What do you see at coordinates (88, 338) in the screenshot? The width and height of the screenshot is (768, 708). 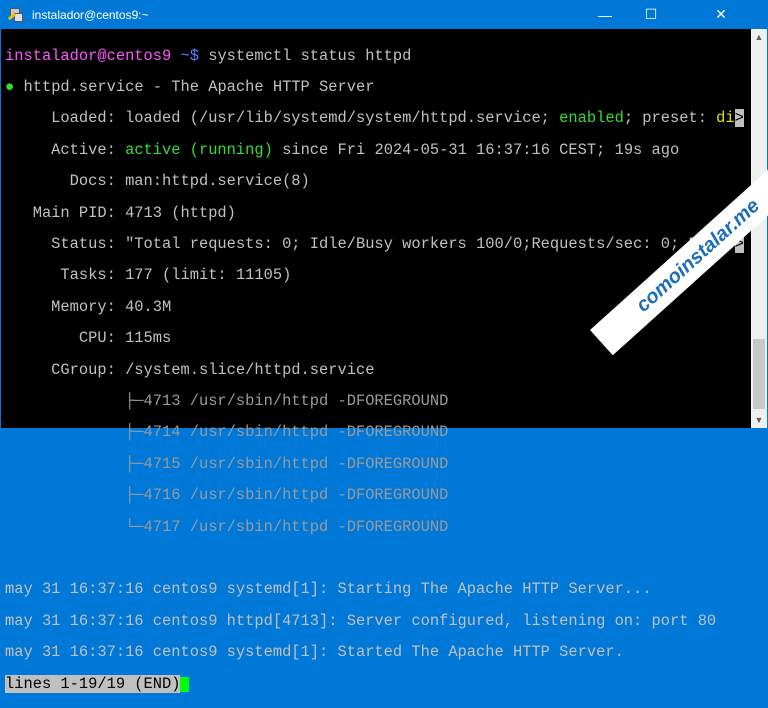 I see `cpu-line: CPU: 115ms` at bounding box center [88, 338].